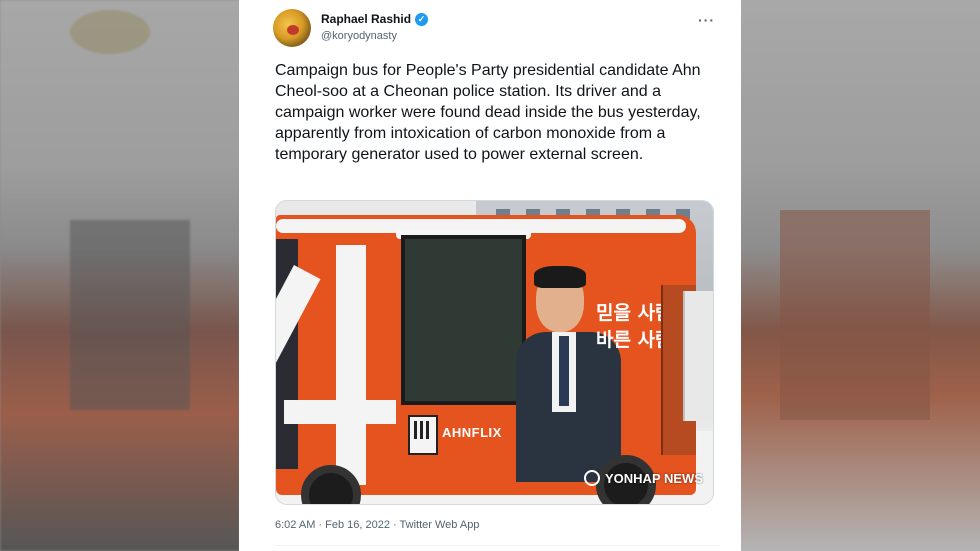  What do you see at coordinates (706, 20) in the screenshot?
I see `more-horizontal-icon: ···` at bounding box center [706, 20].